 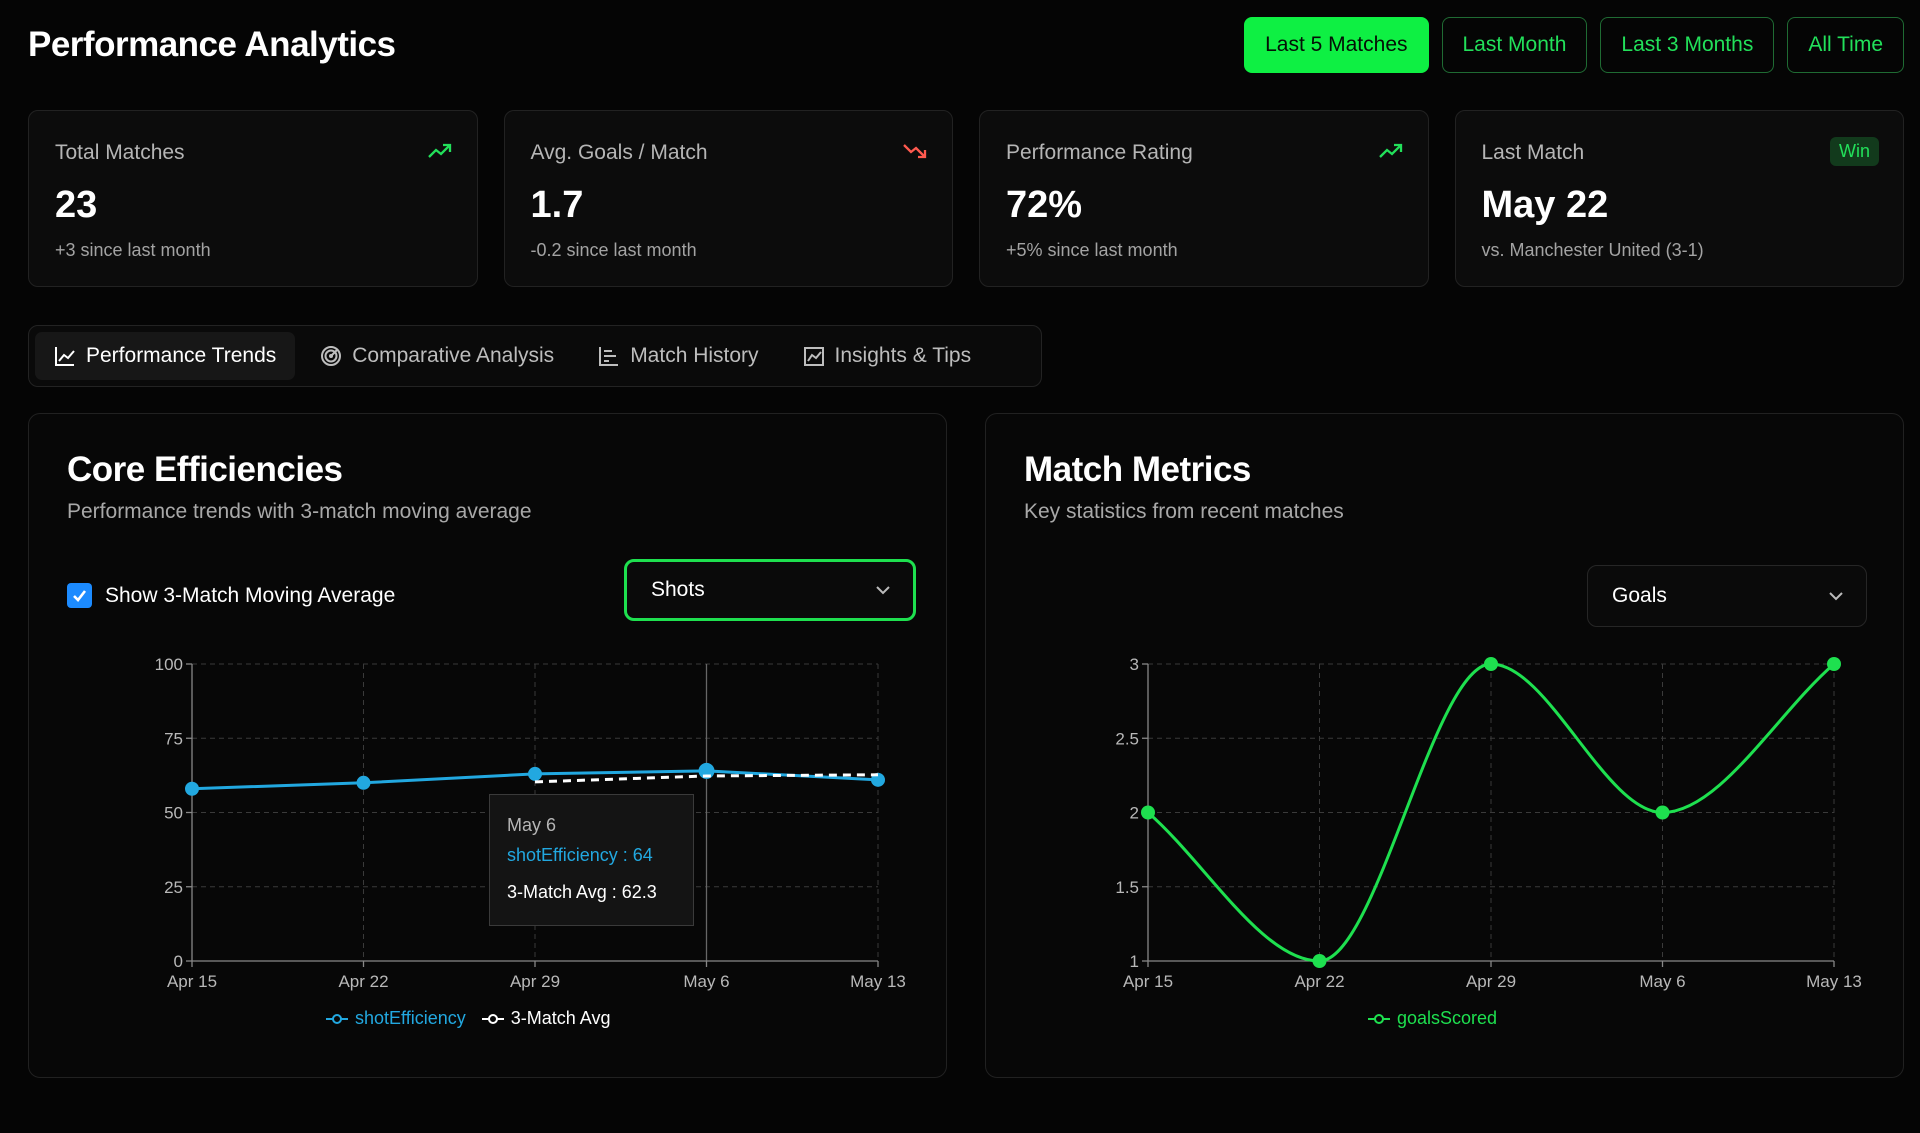 I want to click on tab-insights-tips: Insights & Tips, so click(x=887, y=356).